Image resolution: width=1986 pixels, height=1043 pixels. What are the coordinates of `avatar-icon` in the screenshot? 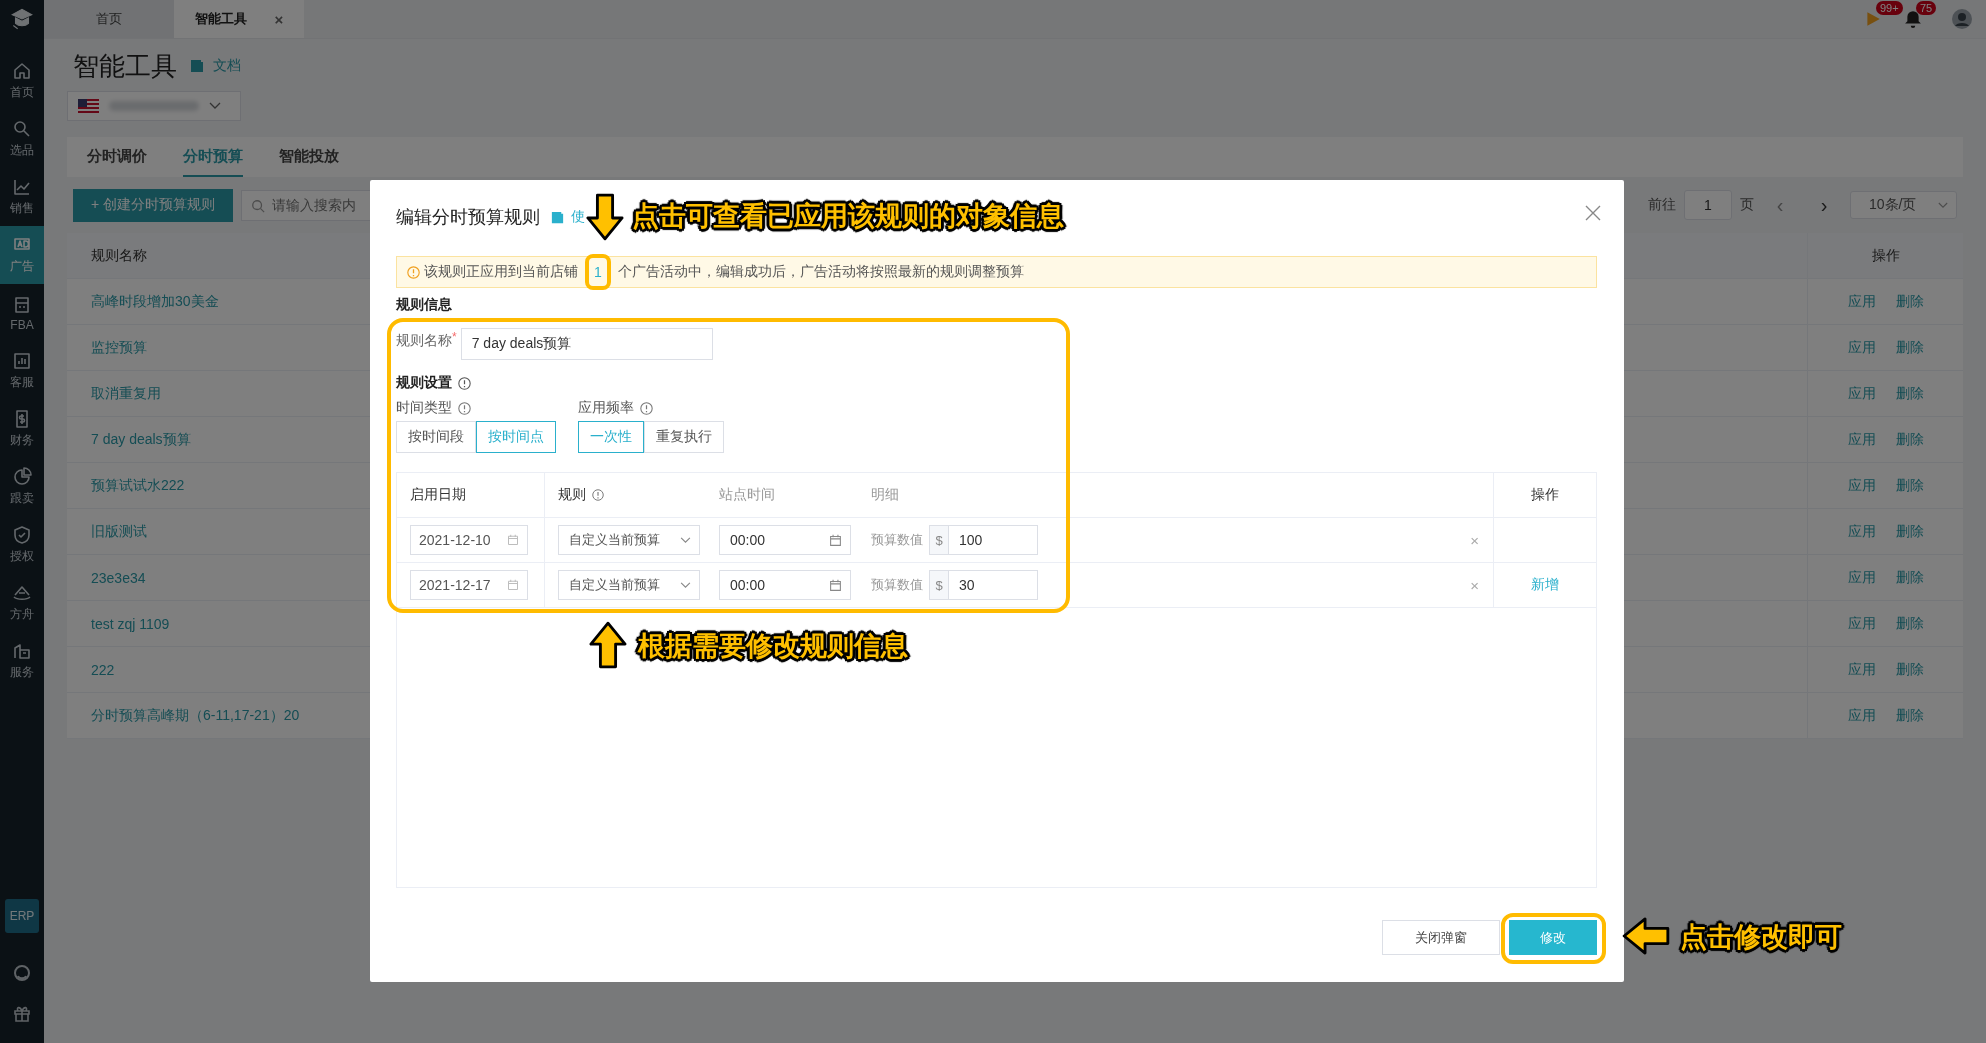 It's located at (1962, 19).